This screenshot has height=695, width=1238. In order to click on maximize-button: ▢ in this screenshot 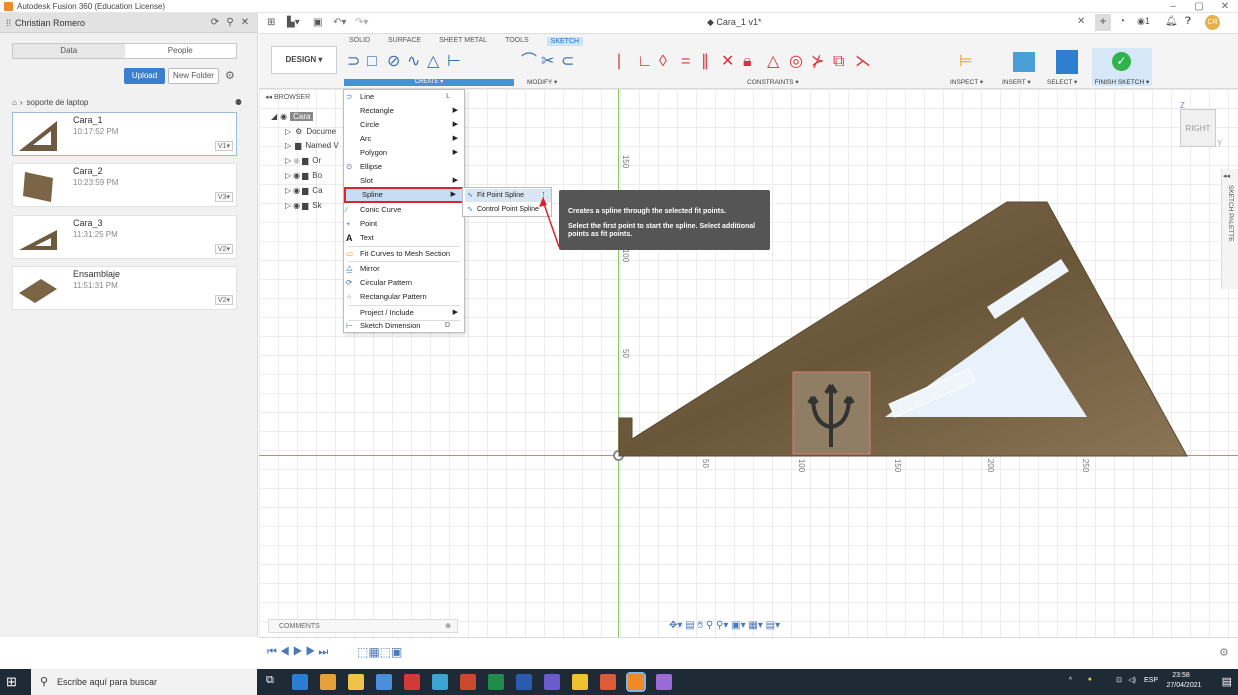, I will do `click(1199, 6)`.